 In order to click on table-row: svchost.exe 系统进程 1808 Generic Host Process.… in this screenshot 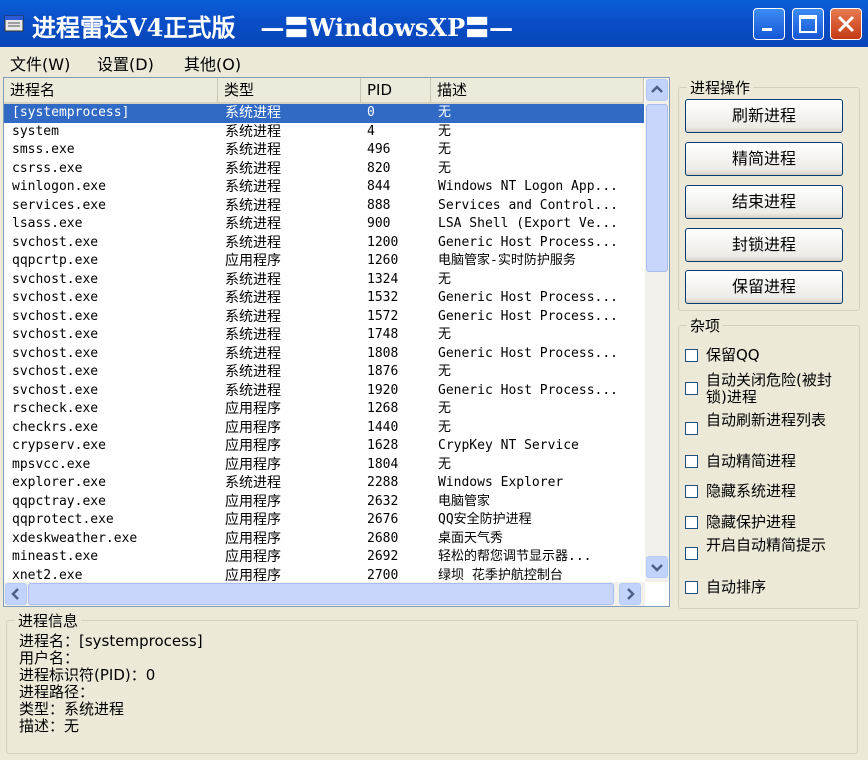, I will do `click(324, 354)`.